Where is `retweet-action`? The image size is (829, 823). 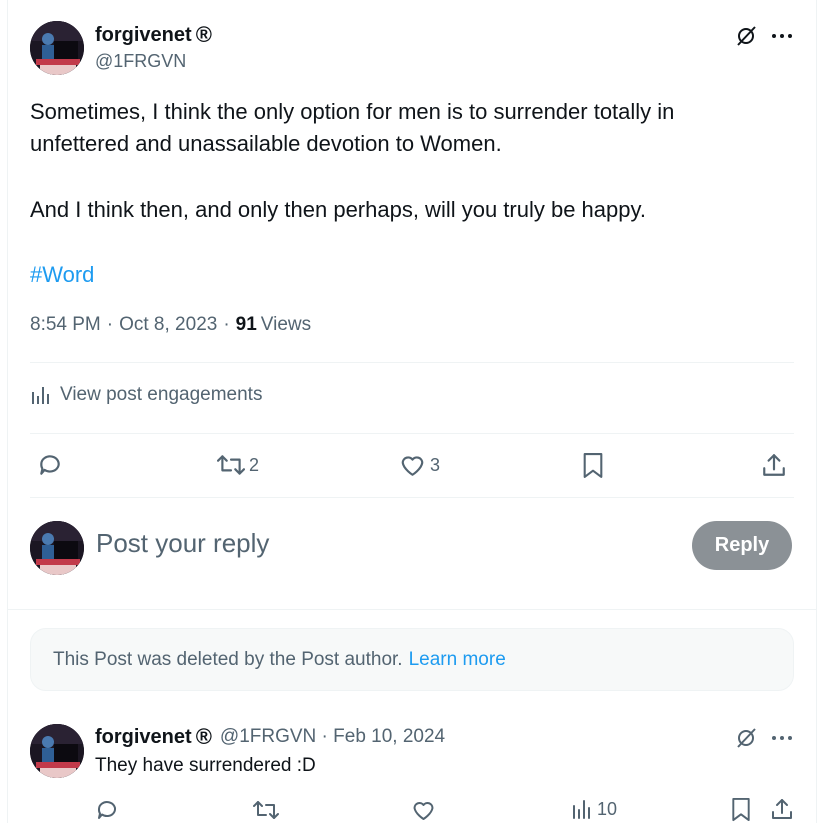
retweet-action is located at coordinates (266, 810).